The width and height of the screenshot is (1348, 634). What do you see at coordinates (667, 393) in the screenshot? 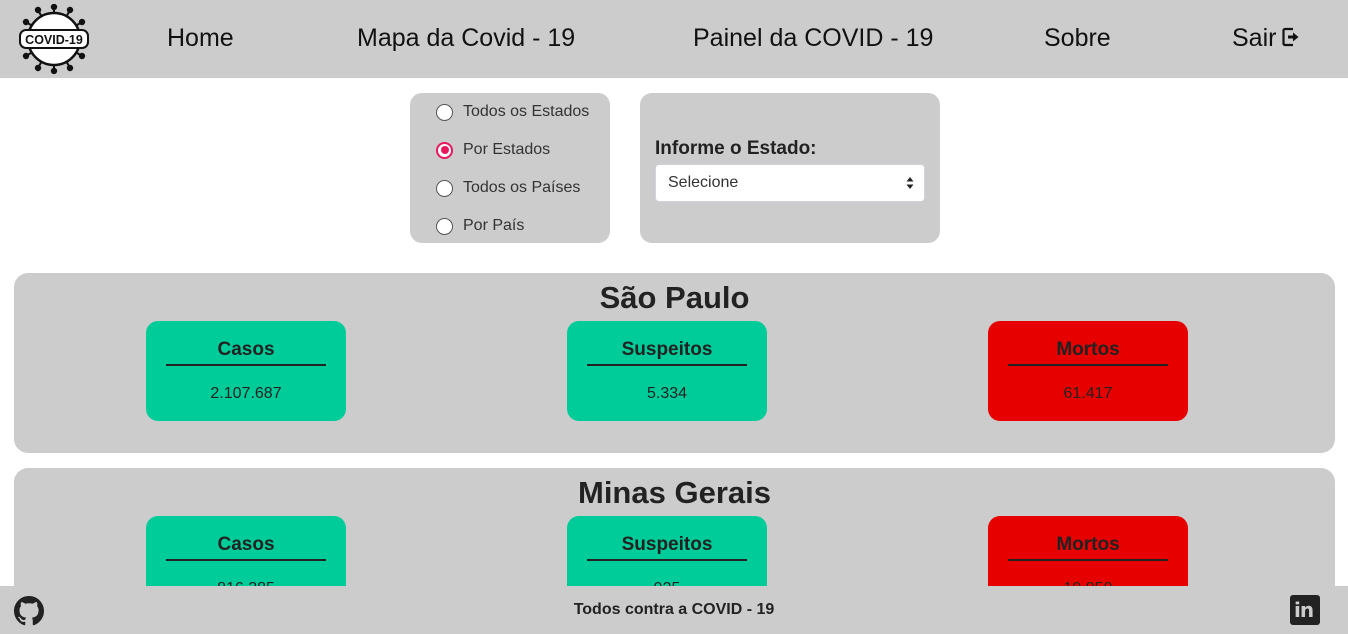
I see `card-value: 5.334` at bounding box center [667, 393].